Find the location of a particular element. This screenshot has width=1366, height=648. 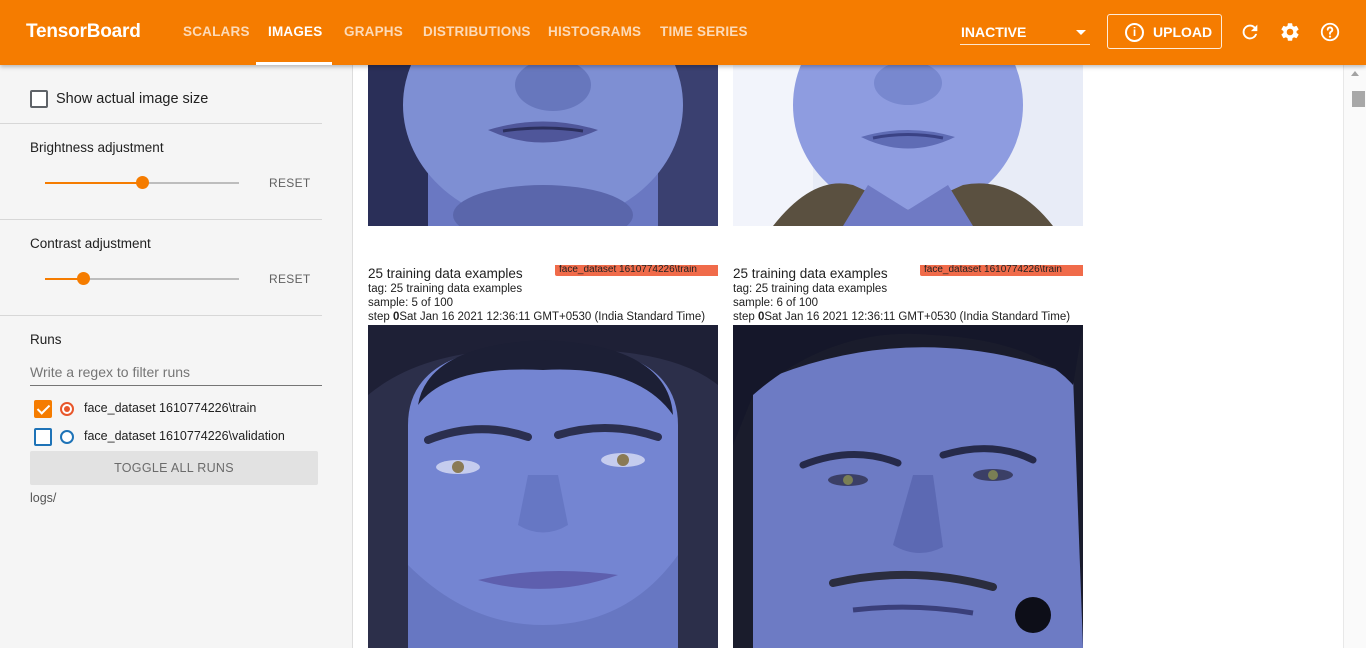

run-validation-checkbox is located at coordinates (43, 437).